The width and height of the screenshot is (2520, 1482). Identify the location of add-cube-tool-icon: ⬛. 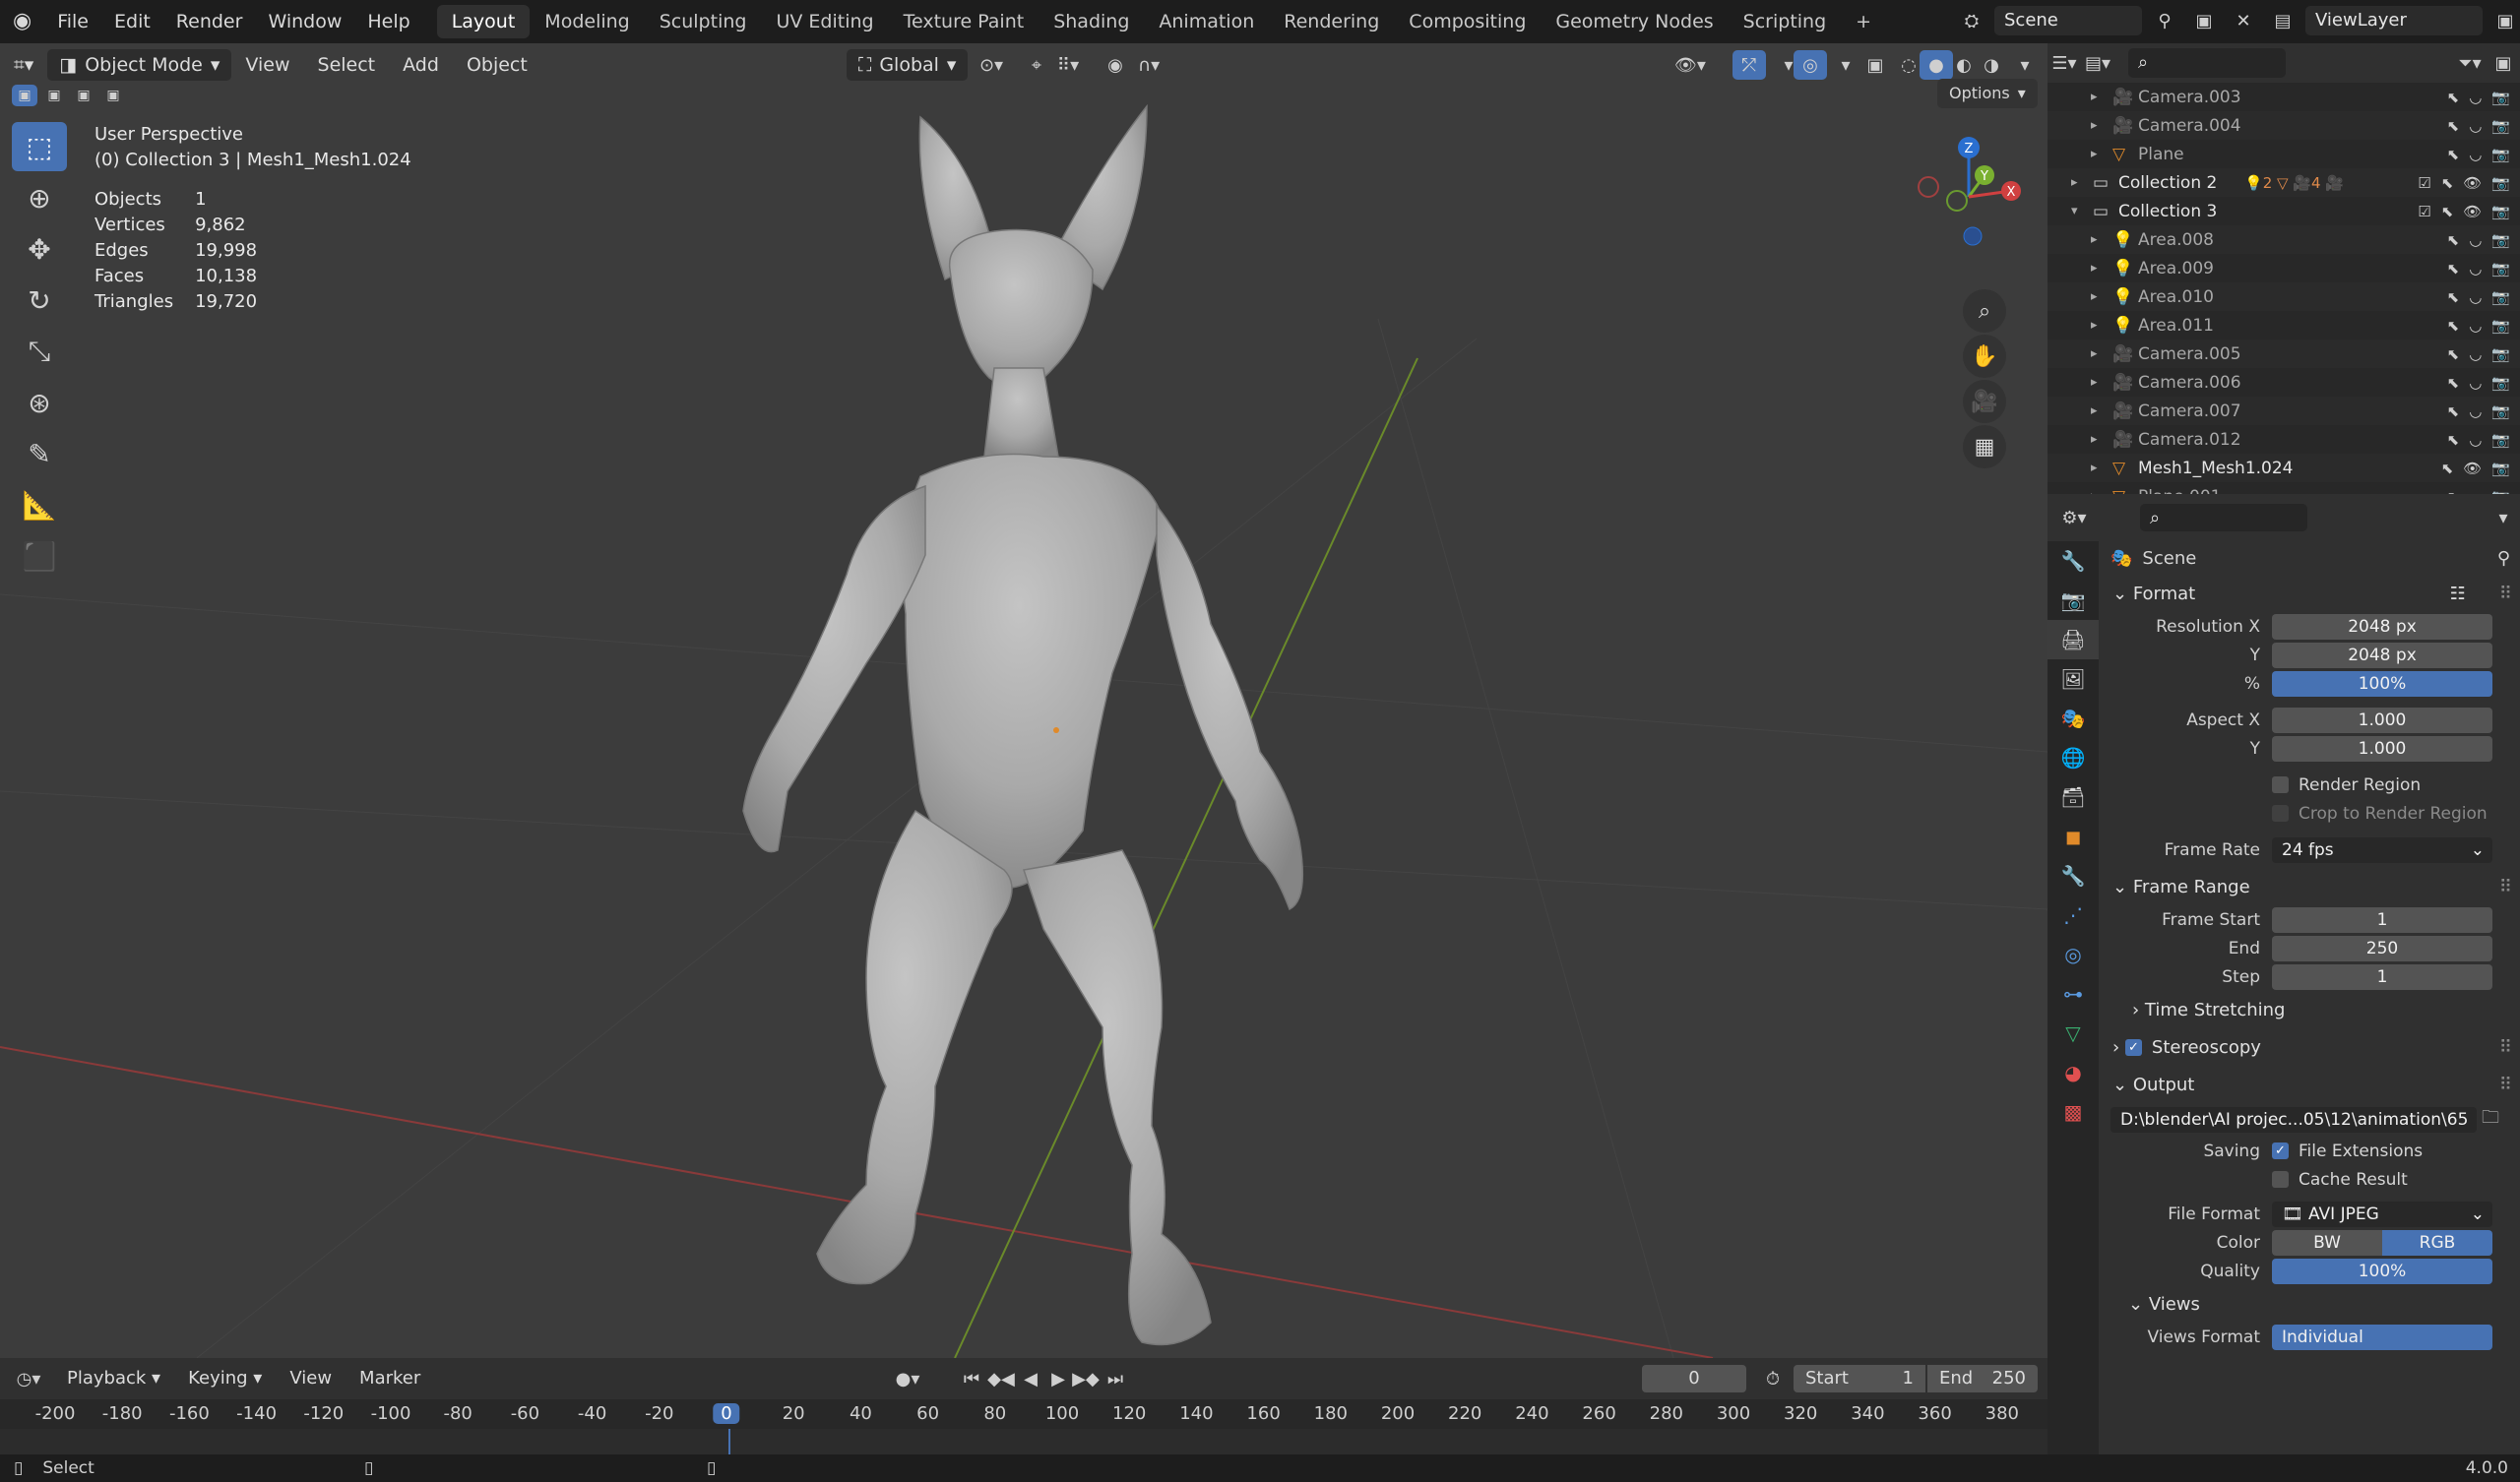
(39, 556).